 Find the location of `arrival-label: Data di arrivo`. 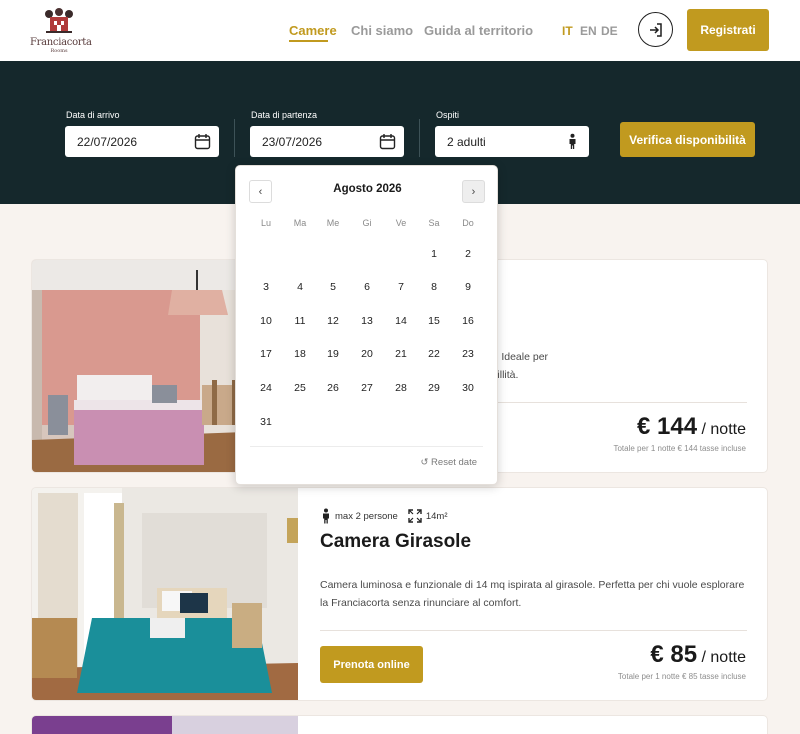

arrival-label: Data di arrivo is located at coordinates (93, 115).